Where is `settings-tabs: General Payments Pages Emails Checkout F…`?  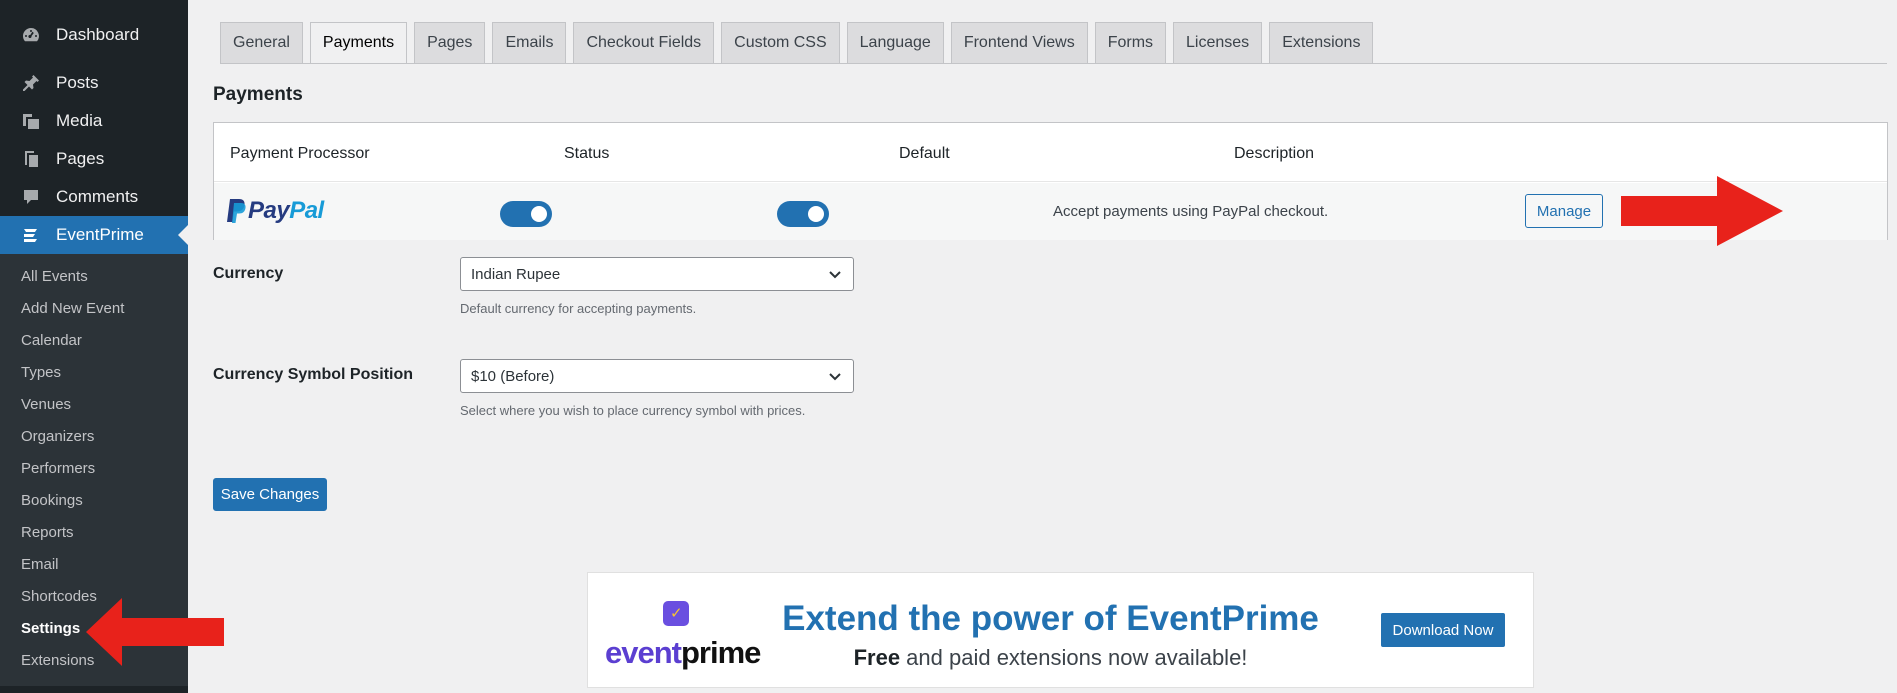 settings-tabs: General Payments Pages Emails Checkout F… is located at coordinates (797, 43).